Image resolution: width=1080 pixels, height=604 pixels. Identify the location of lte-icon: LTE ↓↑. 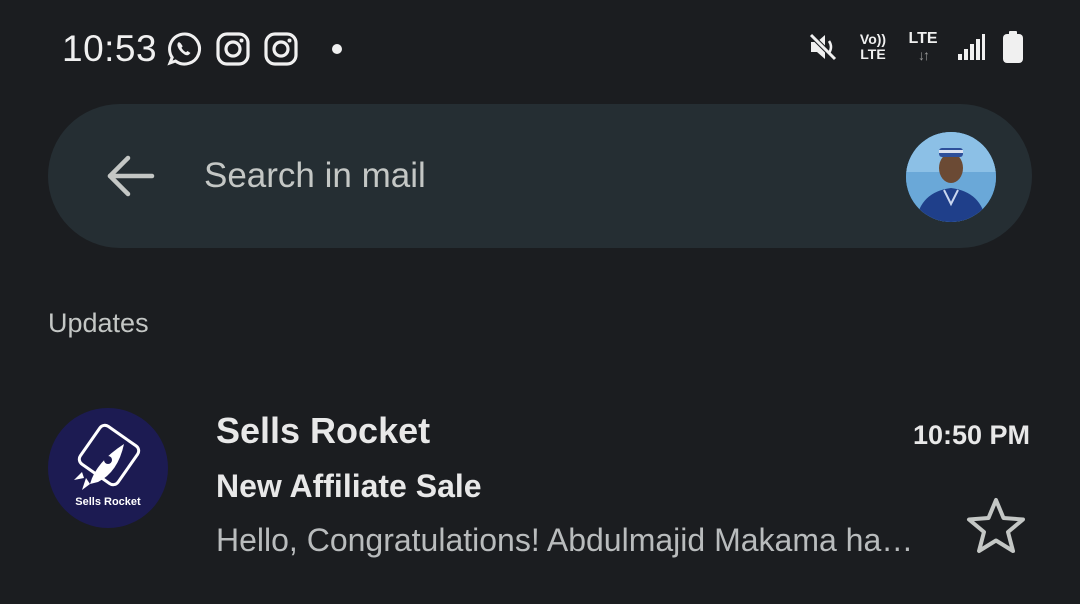
(923, 47).